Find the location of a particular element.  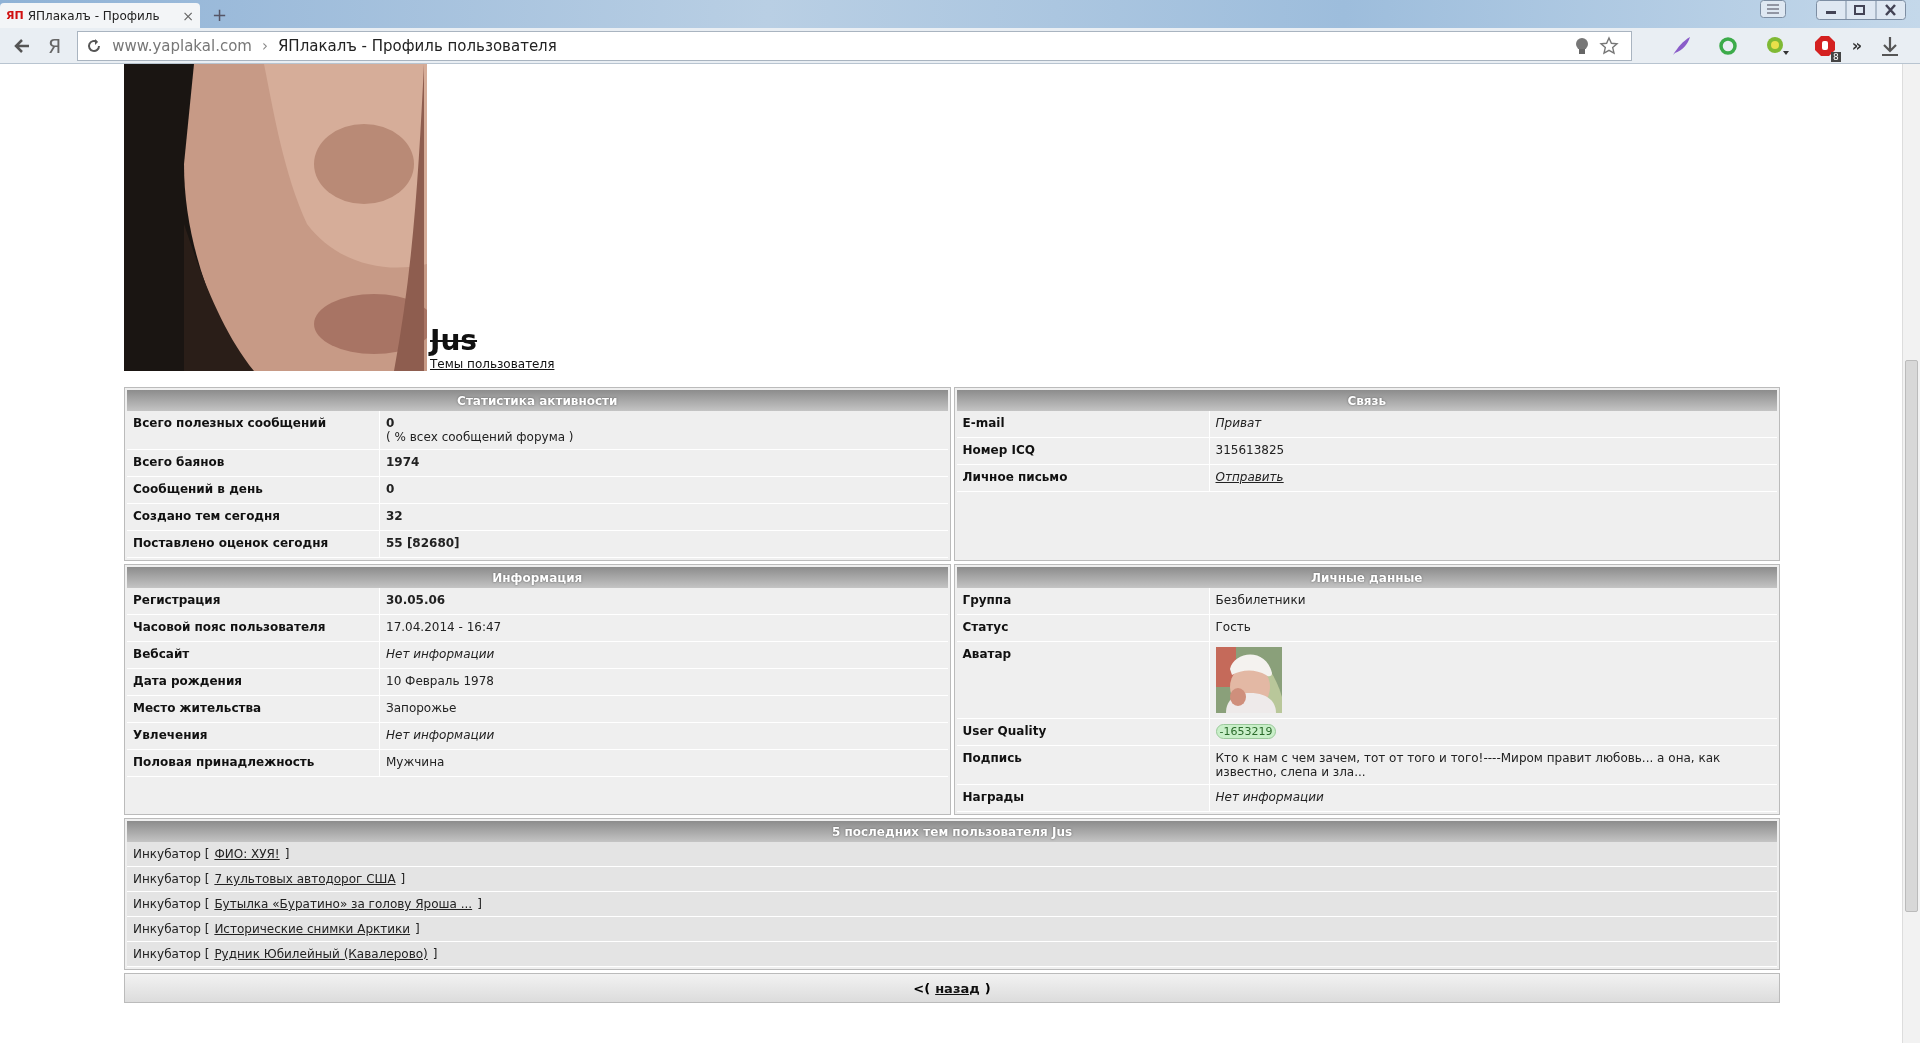

field-label: Регистрация is located at coordinates (253, 601).